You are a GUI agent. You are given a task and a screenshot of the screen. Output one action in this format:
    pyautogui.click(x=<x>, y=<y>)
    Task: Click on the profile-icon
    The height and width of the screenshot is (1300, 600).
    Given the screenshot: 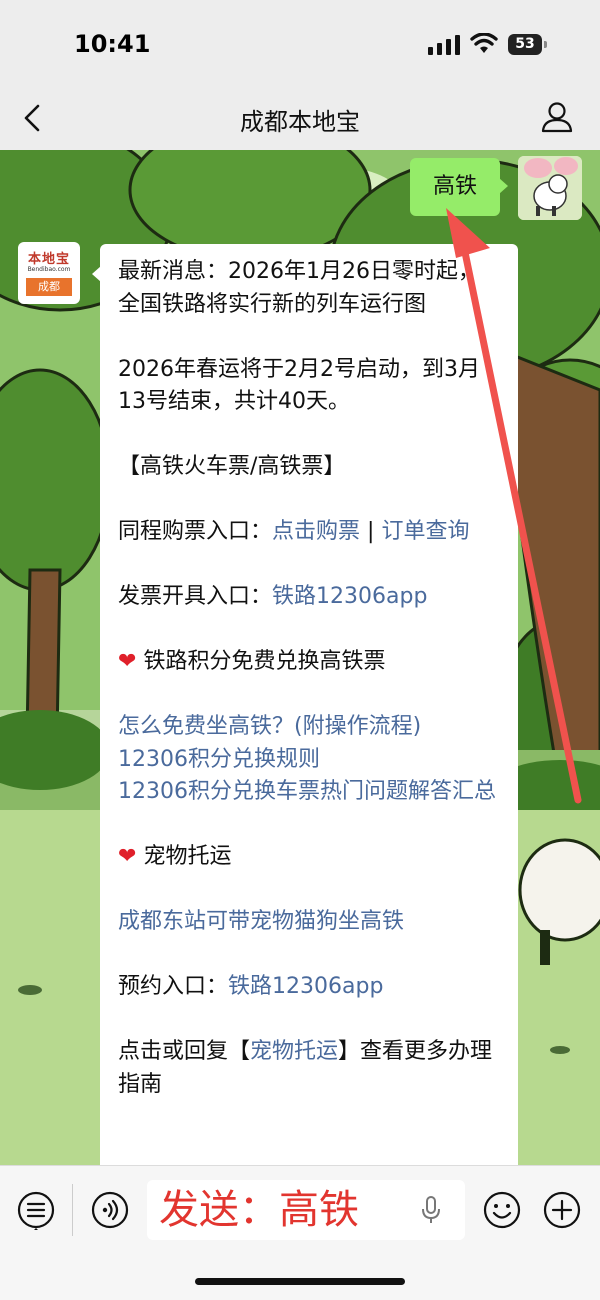 What is the action you would take?
    pyautogui.click(x=557, y=117)
    